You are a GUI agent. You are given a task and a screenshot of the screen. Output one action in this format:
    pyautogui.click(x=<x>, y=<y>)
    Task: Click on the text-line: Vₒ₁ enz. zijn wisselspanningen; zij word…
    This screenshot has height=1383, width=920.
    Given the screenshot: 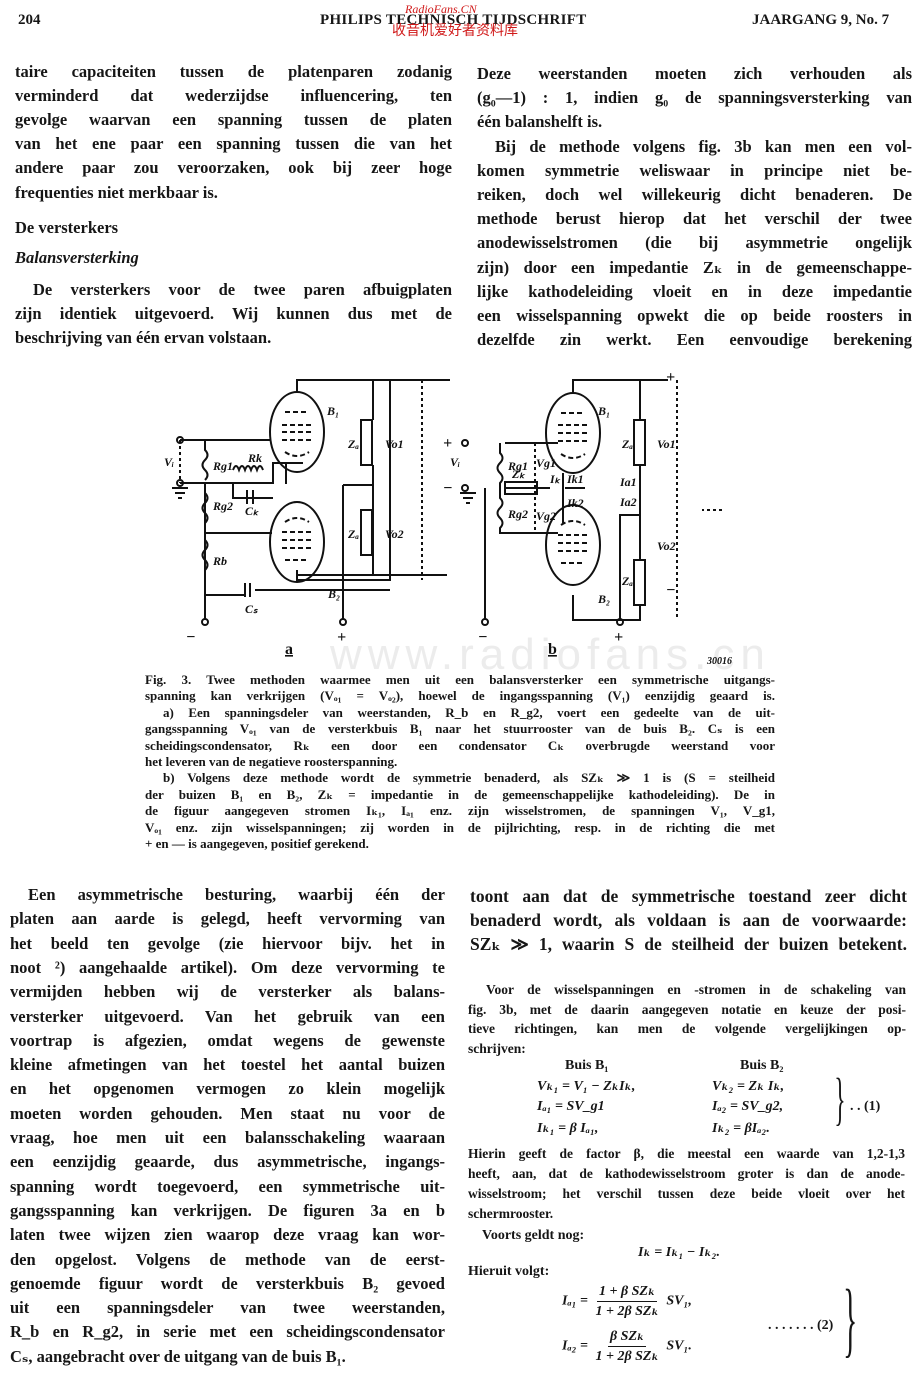 What is the action you would take?
    pyautogui.click(x=460, y=827)
    